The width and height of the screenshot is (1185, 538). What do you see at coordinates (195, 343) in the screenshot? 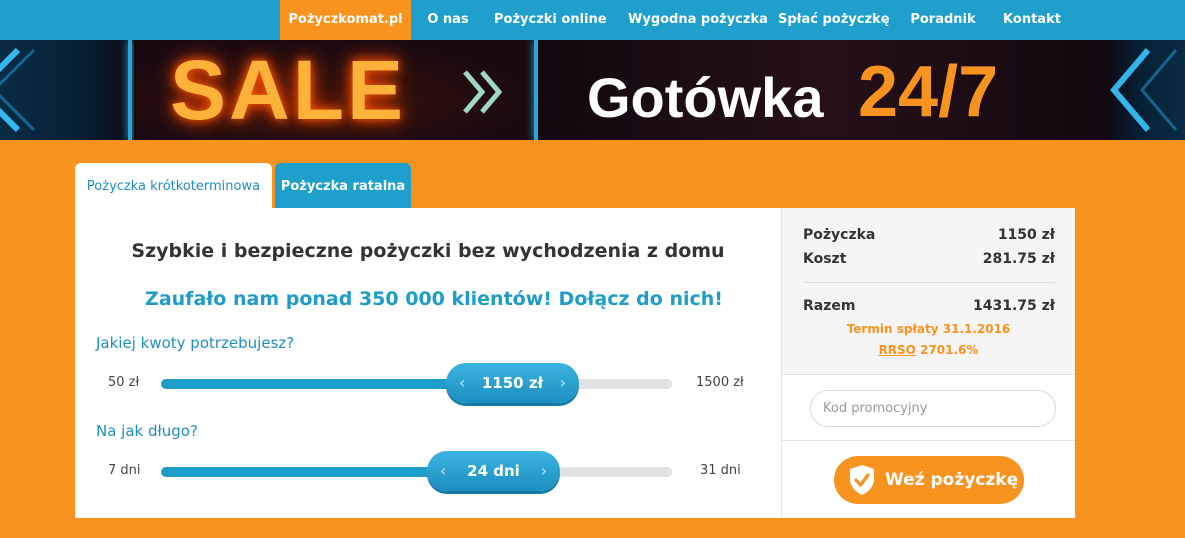
I see `amount-question: Jakiej kwoty potrzebujesz?` at bounding box center [195, 343].